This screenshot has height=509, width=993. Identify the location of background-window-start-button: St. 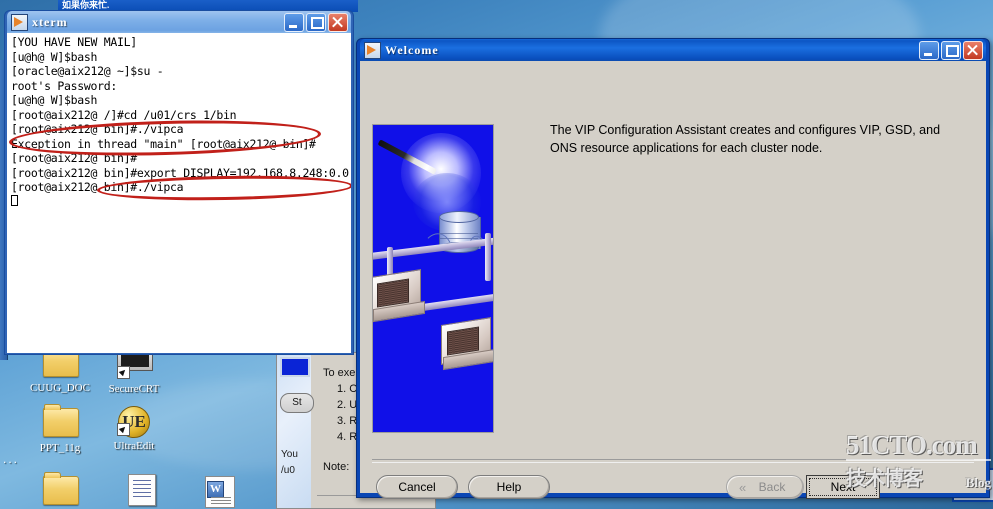
(297, 403).